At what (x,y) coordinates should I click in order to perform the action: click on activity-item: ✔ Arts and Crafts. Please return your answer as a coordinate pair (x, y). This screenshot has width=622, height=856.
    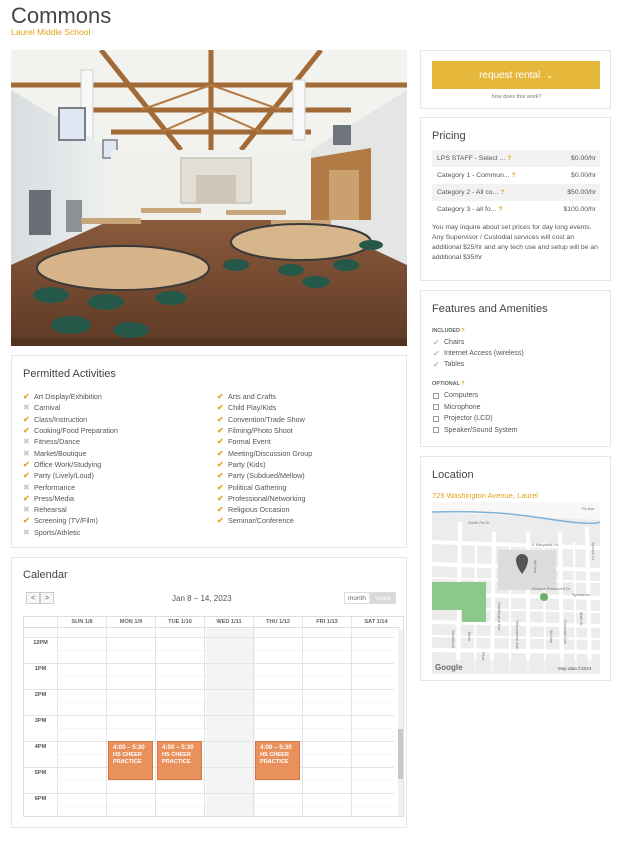
    Looking at the image, I should click on (264, 396).